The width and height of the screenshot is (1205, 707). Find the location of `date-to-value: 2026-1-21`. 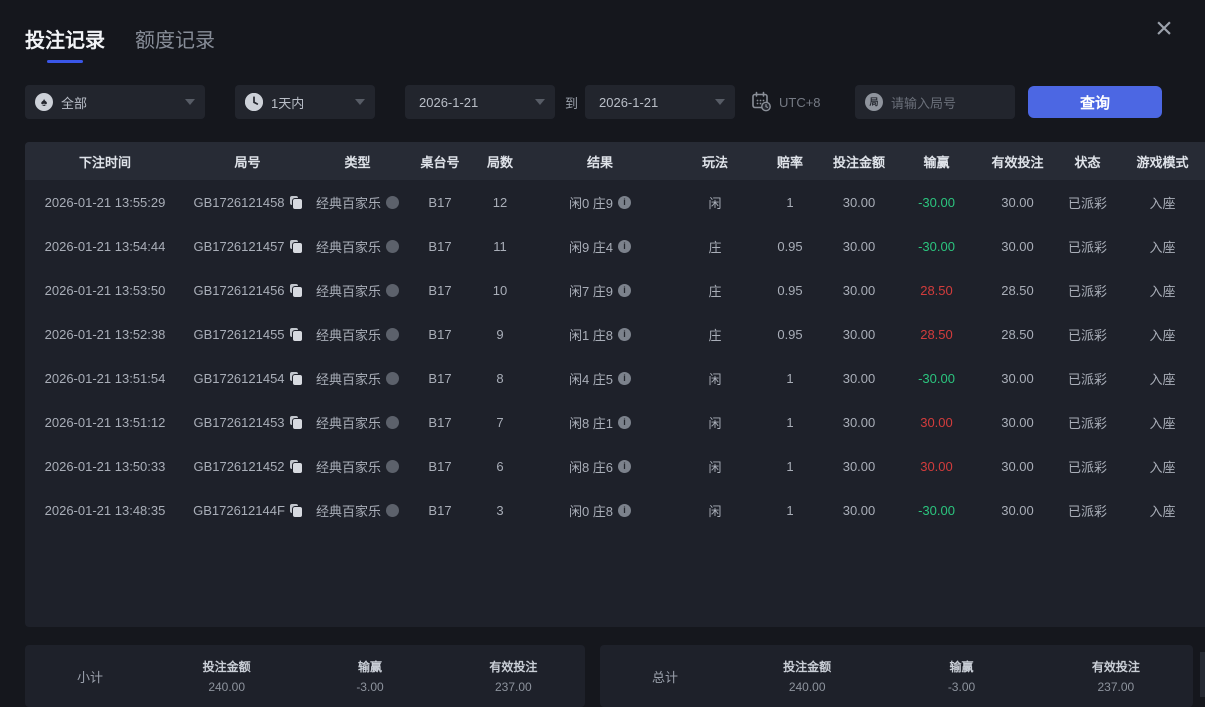

date-to-value: 2026-1-21 is located at coordinates (629, 102).